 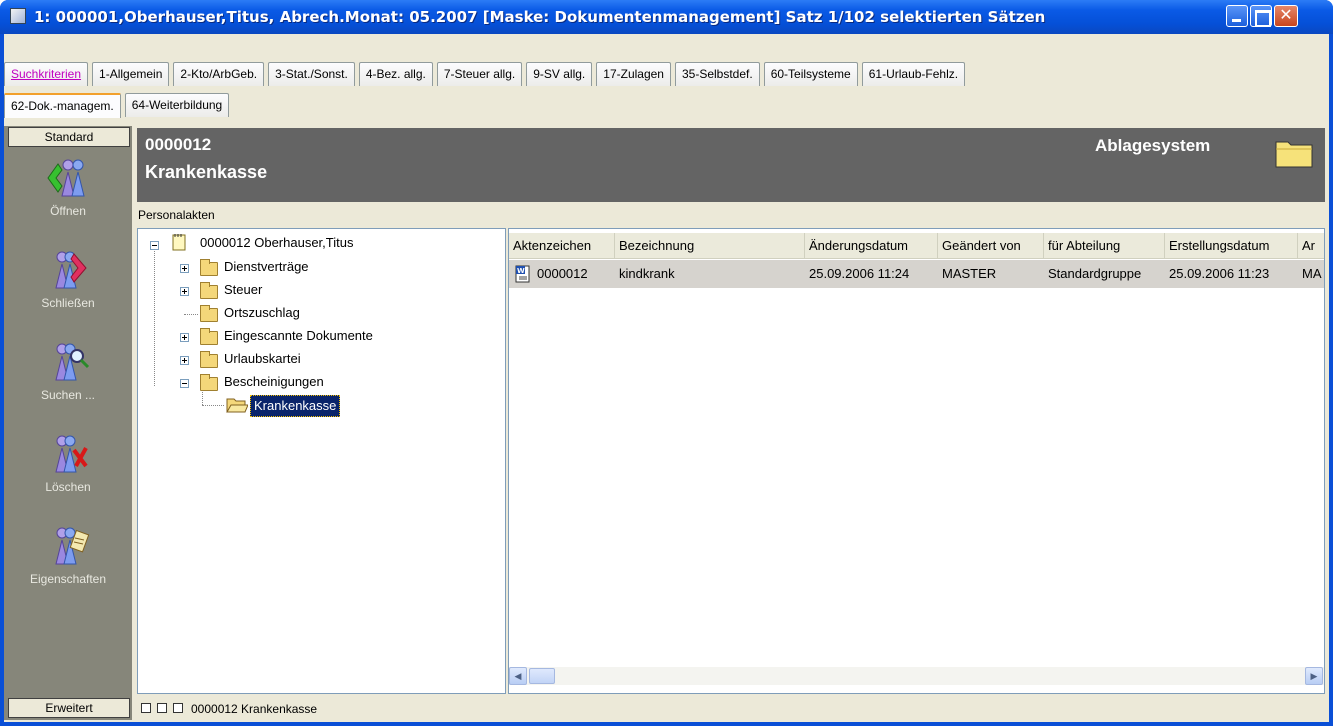 I want to click on tab-dok-managem: 62-Dok.-managem., so click(x=62, y=105).